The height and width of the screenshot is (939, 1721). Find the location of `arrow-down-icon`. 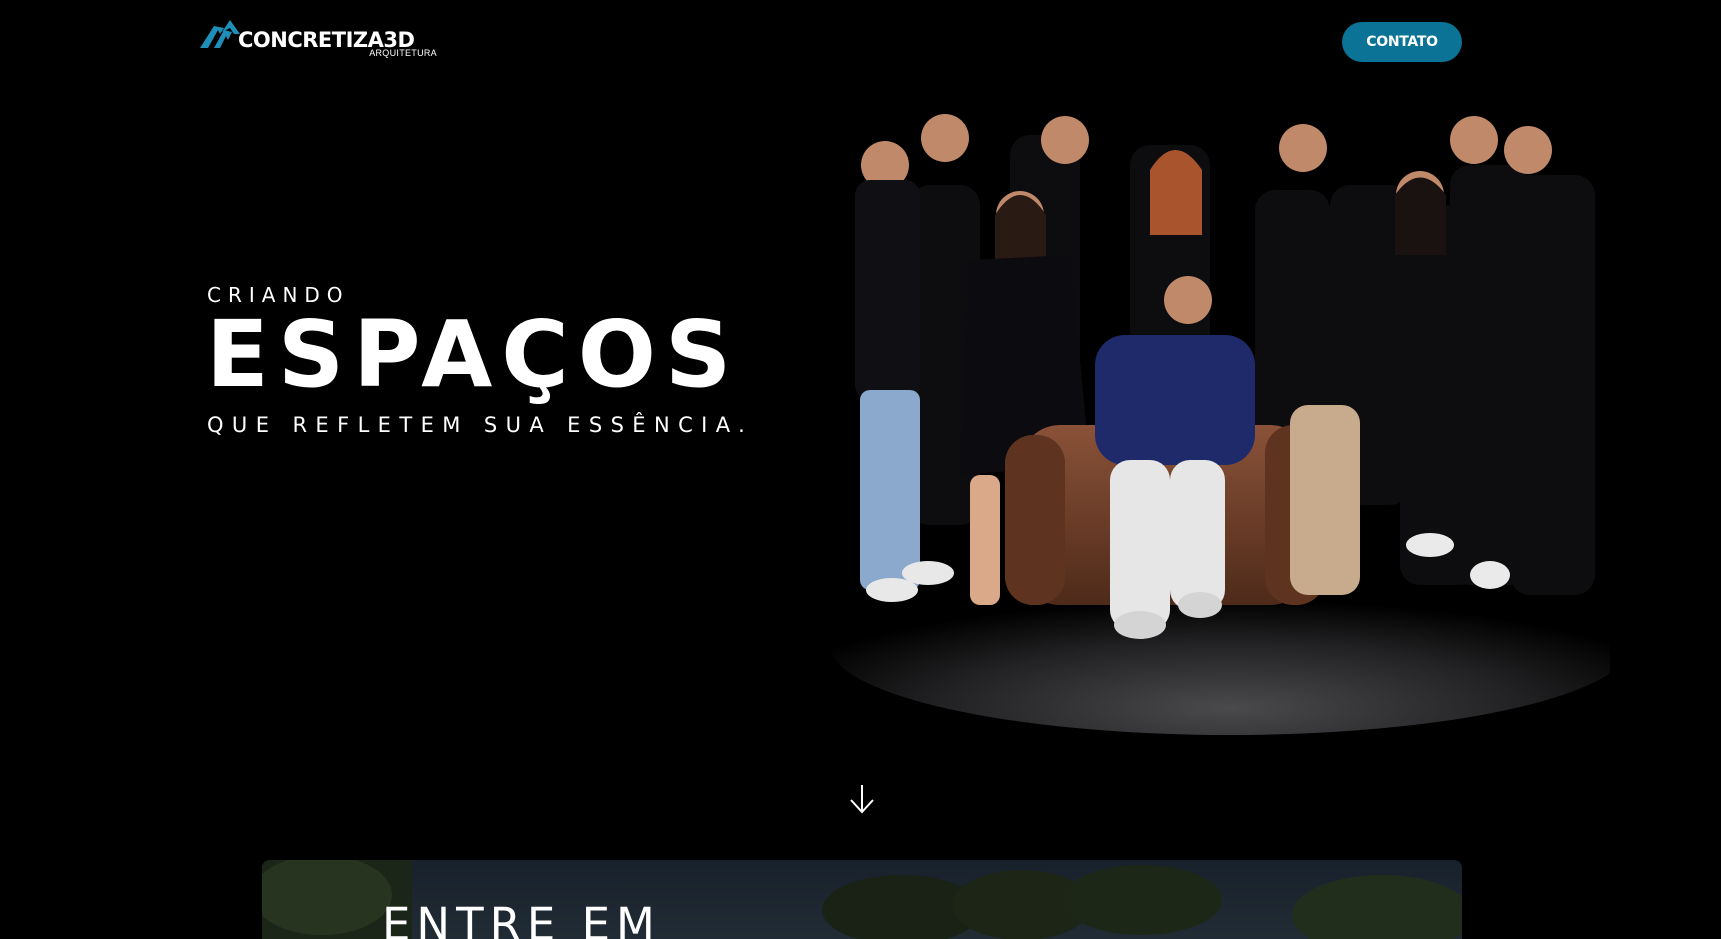

arrow-down-icon is located at coordinates (862, 799).